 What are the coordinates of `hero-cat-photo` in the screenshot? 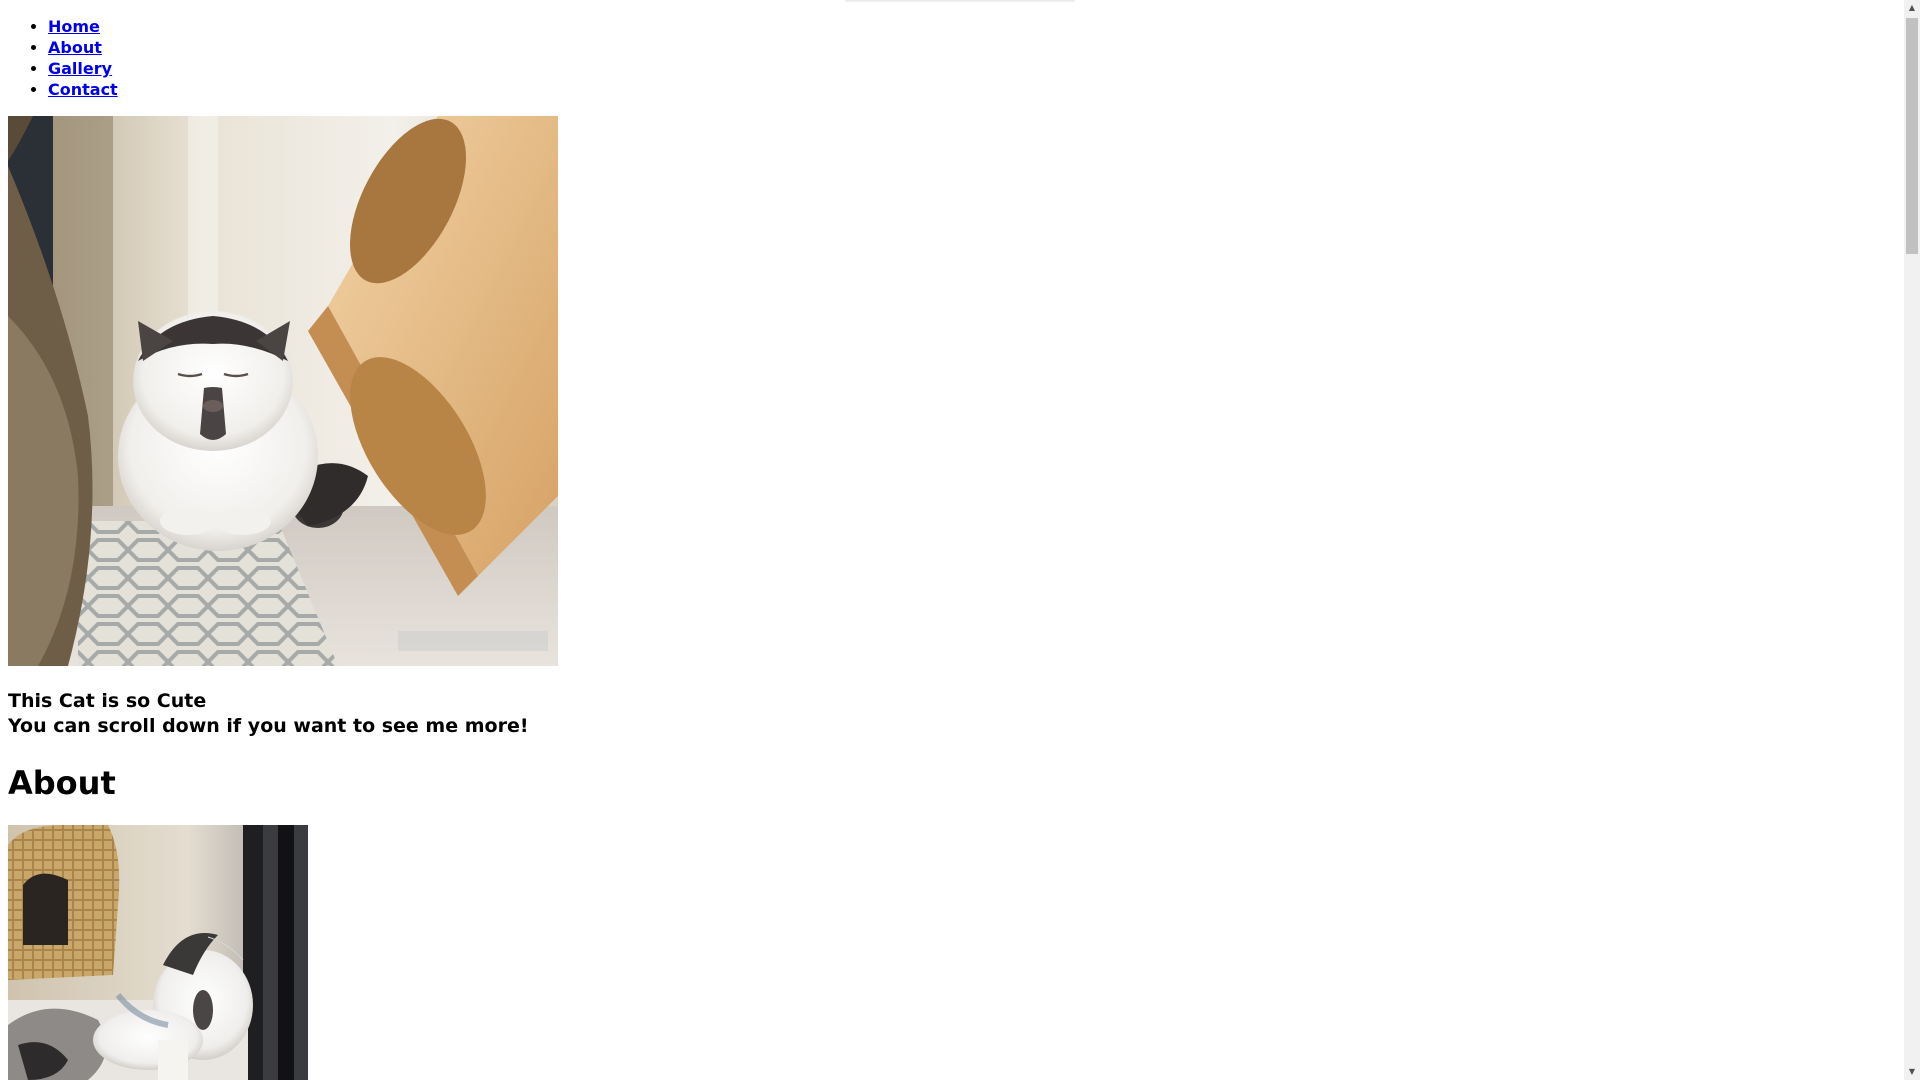 It's located at (283, 391).